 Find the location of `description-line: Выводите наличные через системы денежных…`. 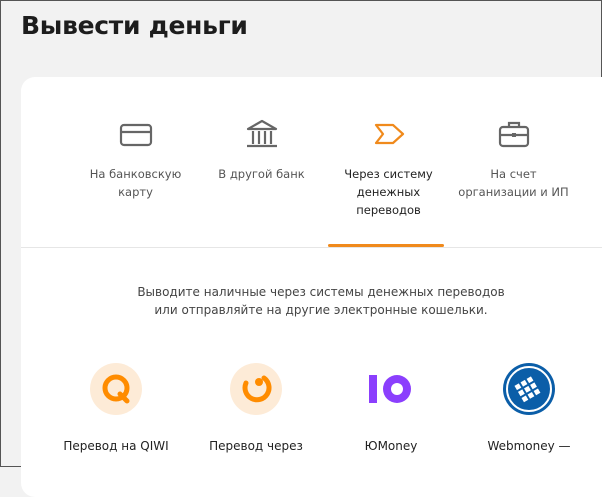

description-line: Выводите наличные через системы денежных… is located at coordinates (321, 292).